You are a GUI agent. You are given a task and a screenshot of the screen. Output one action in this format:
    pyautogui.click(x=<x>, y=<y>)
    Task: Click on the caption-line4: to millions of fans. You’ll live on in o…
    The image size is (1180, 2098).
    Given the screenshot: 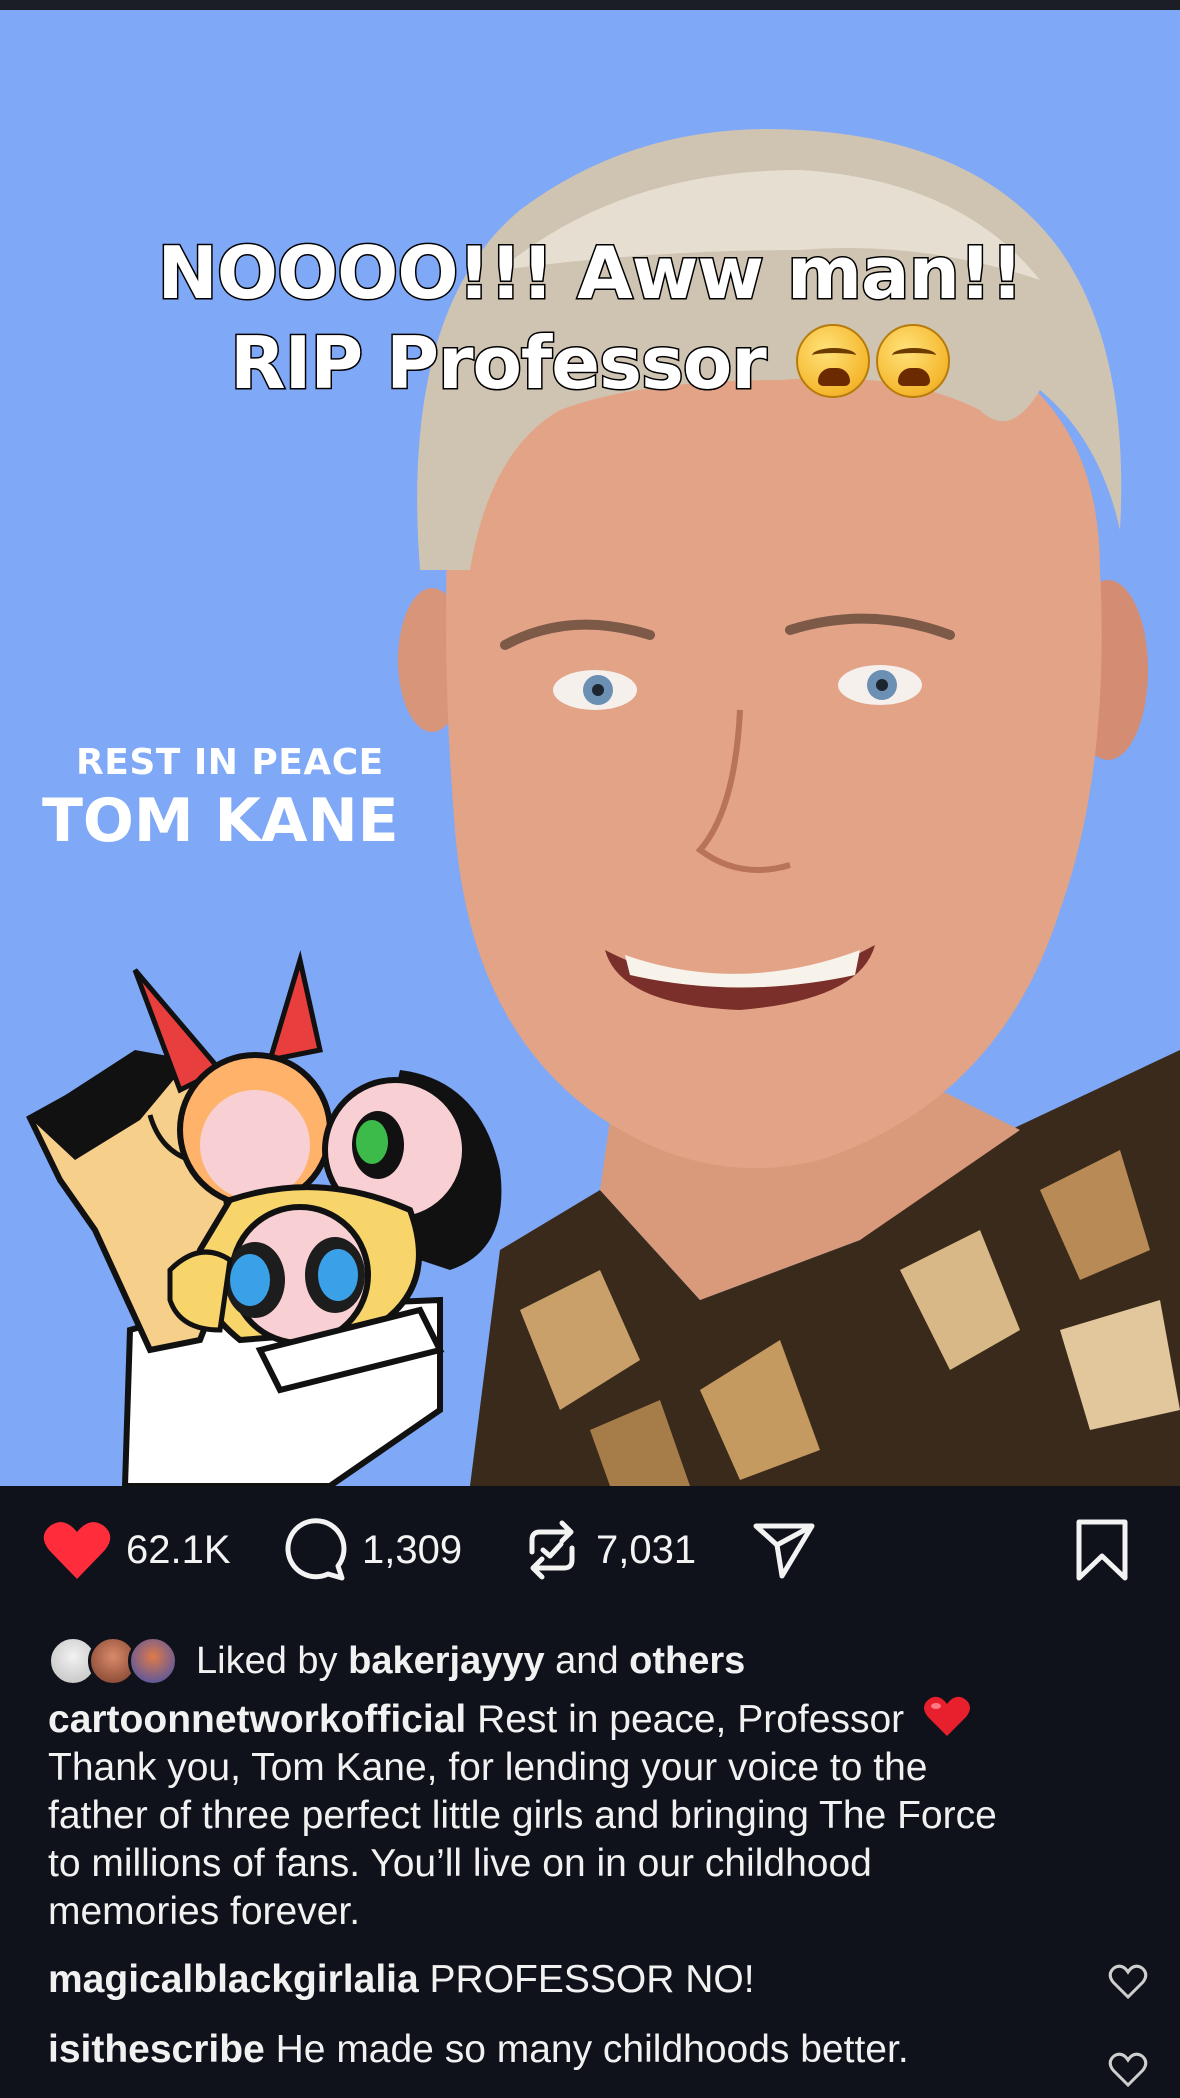 What is the action you would take?
    pyautogui.click(x=460, y=1863)
    